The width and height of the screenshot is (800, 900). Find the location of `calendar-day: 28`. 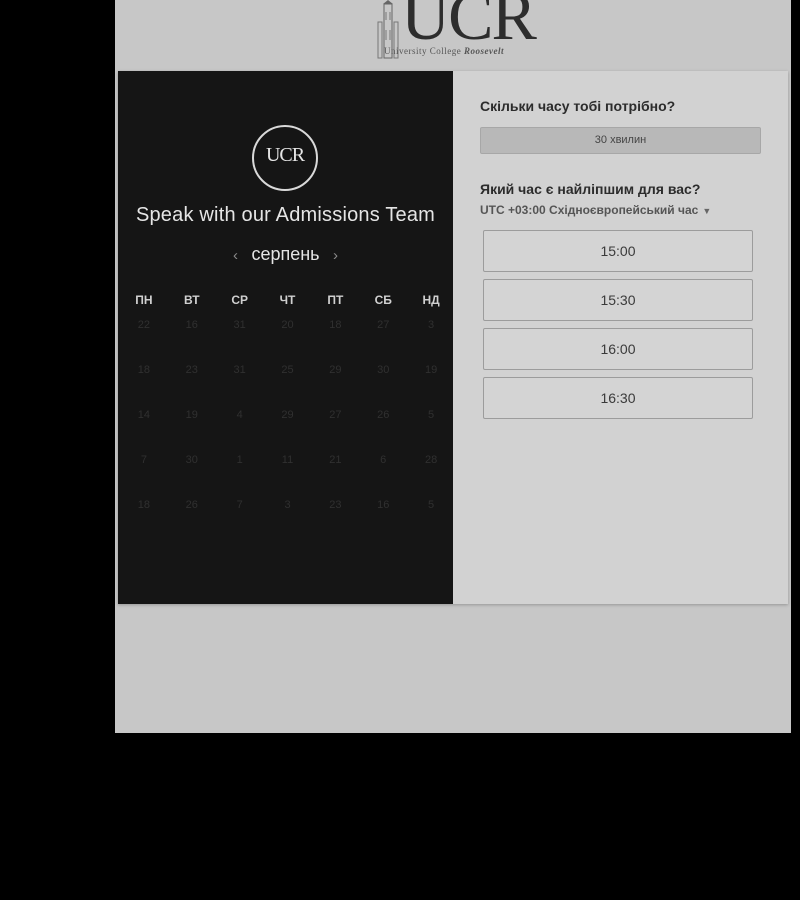

calendar-day: 28 is located at coordinates (431, 460).